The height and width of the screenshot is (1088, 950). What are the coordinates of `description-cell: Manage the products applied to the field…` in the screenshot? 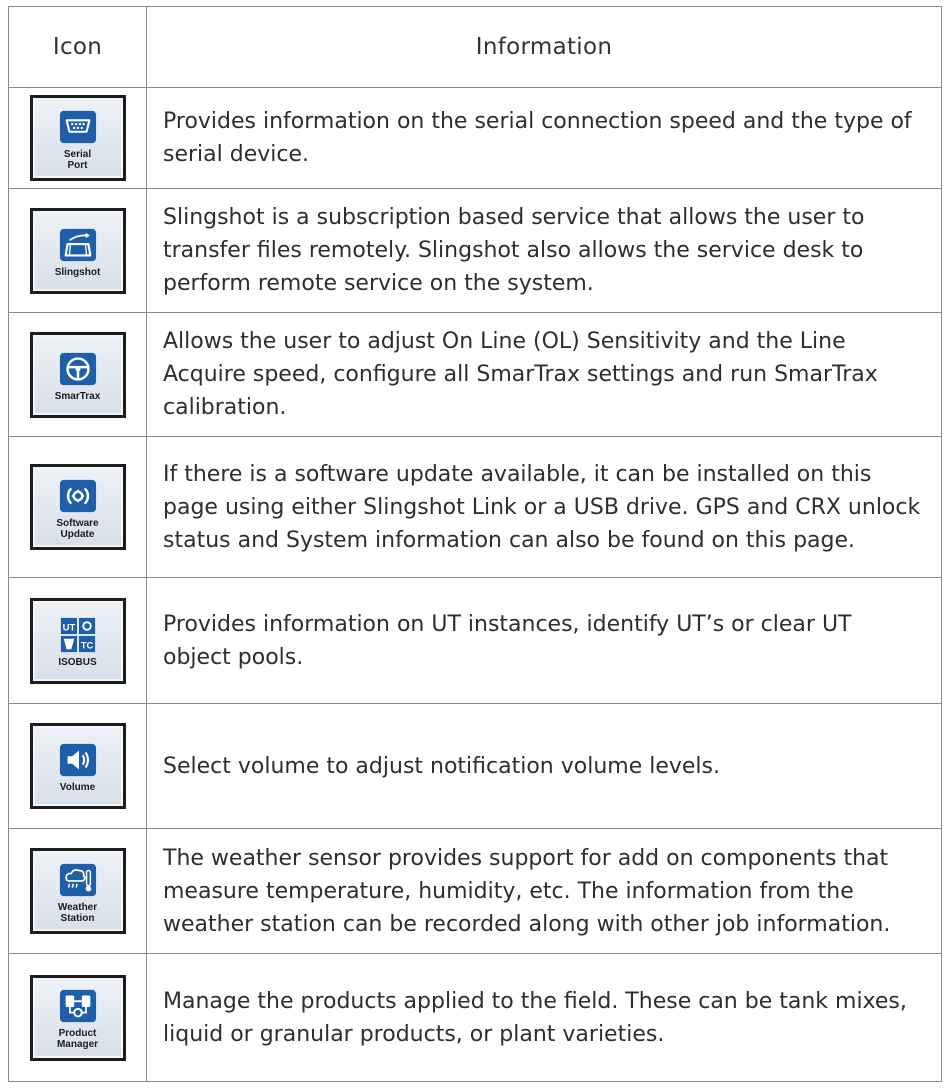 It's located at (544, 1017).